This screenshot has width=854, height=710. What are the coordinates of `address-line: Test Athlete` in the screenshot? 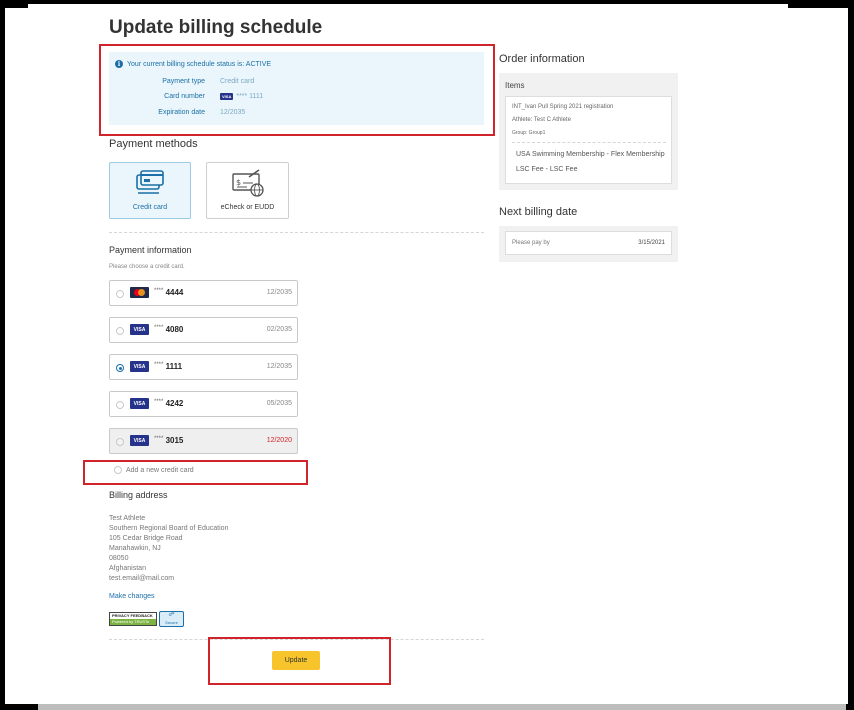 It's located at (127, 518).